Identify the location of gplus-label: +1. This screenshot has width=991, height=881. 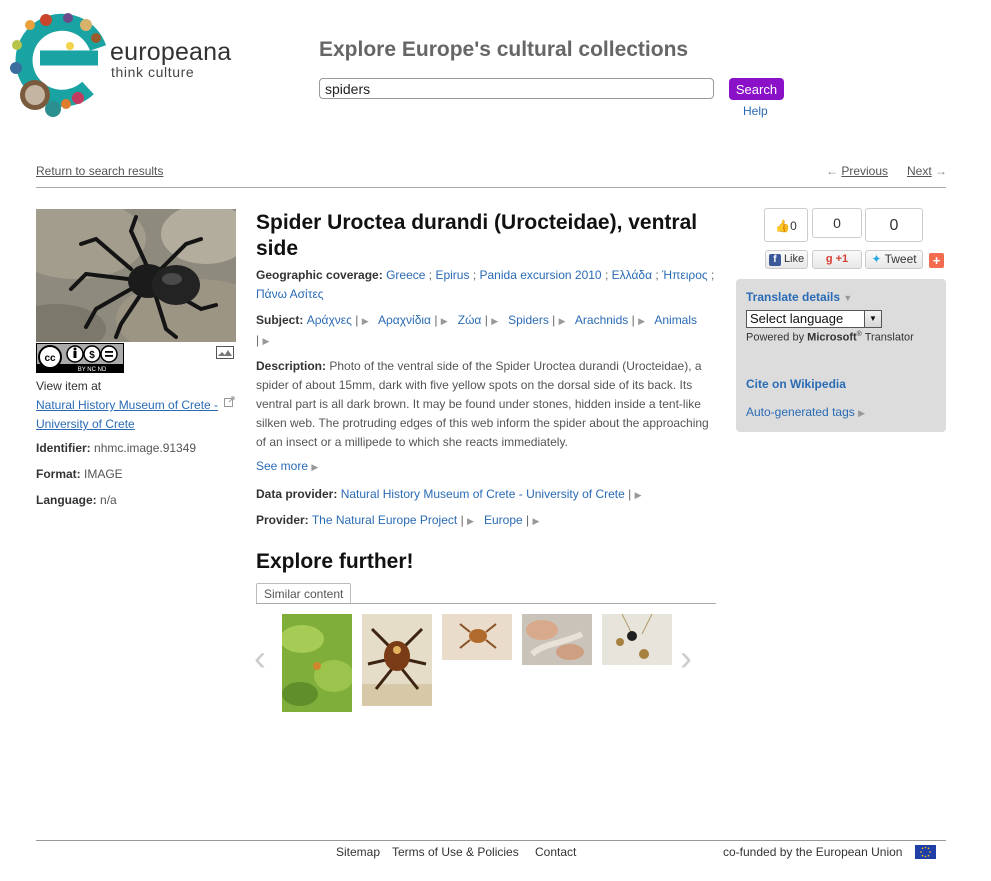
(842, 259).